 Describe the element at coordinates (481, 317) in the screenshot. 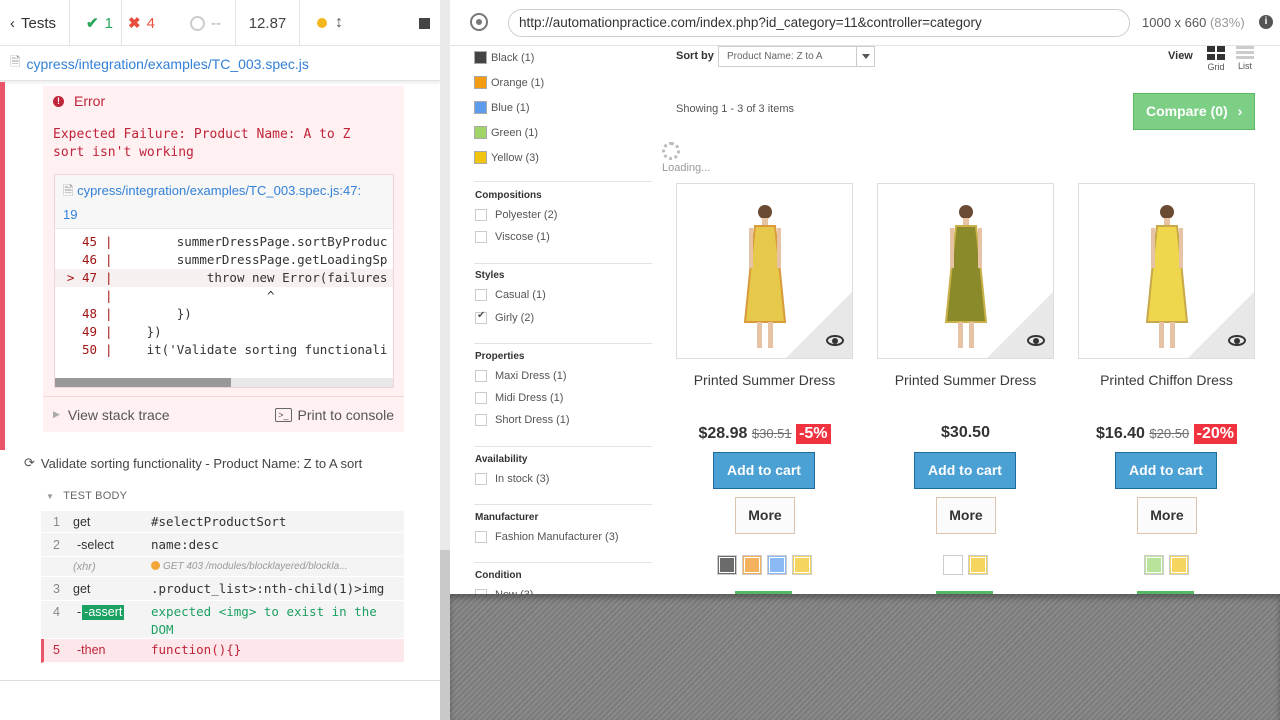

I see `checkbox: ✔` at that location.